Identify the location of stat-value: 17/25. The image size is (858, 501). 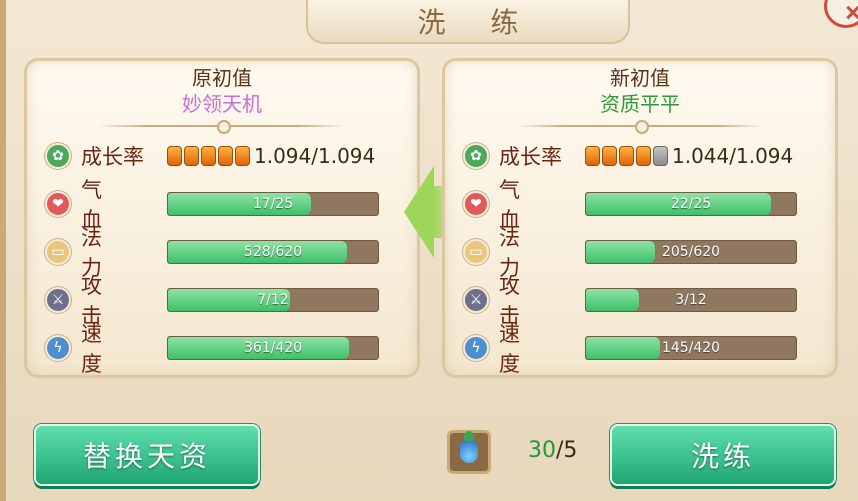
(273, 204).